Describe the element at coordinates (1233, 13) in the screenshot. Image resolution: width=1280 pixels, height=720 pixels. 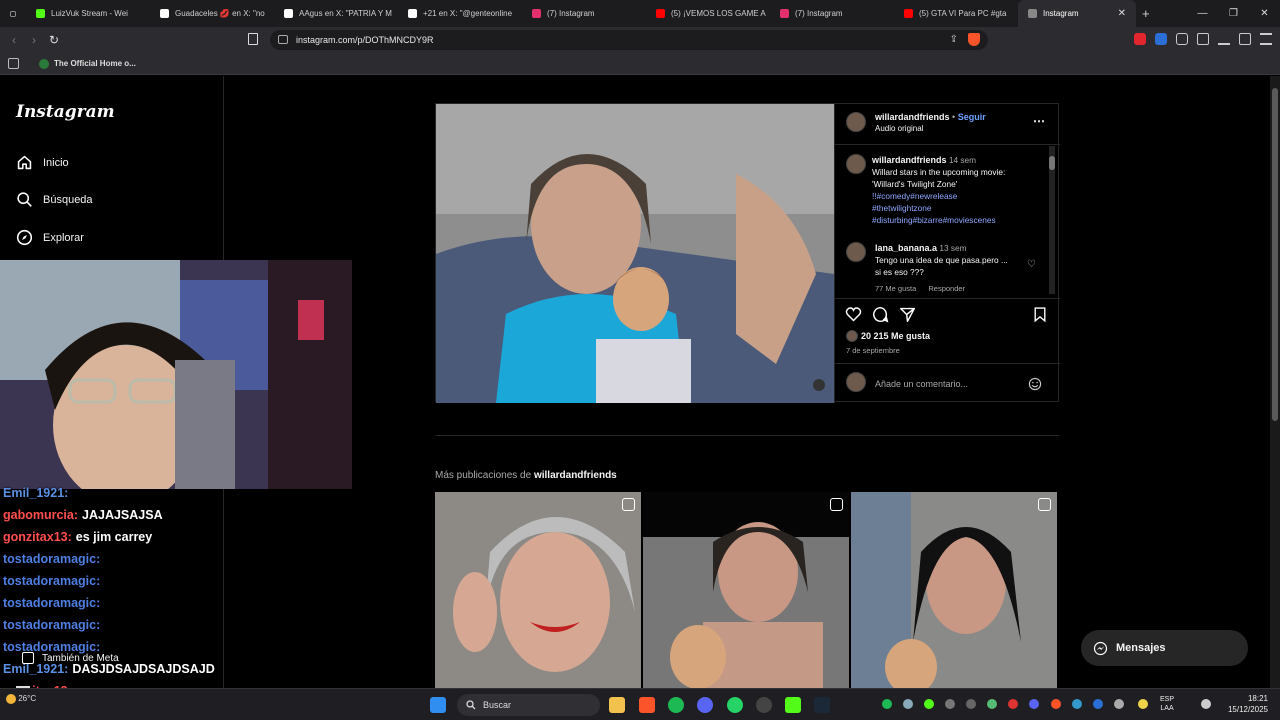
I see `restore-icon: ❐` at that location.